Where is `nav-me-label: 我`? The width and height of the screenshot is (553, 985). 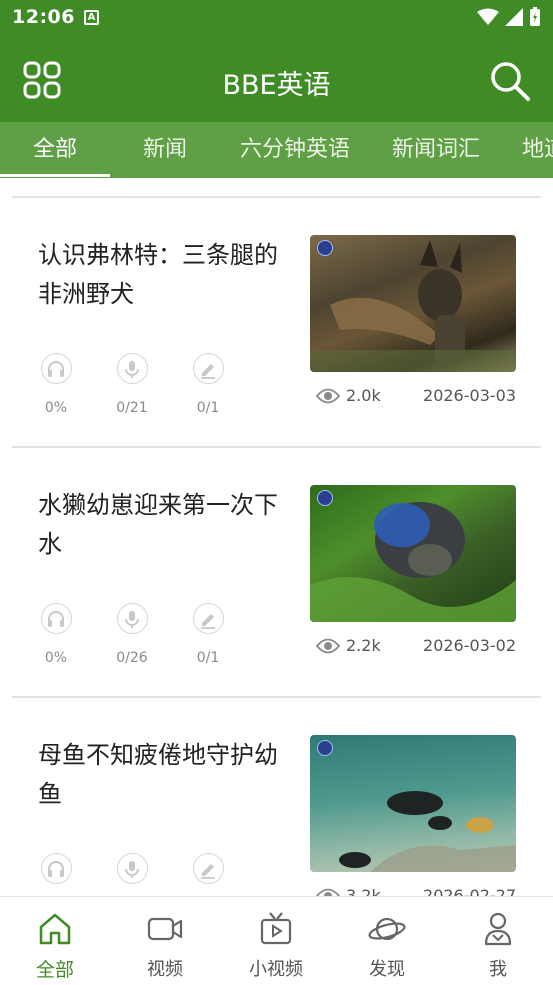
nav-me-label: 我 is located at coordinates (498, 969).